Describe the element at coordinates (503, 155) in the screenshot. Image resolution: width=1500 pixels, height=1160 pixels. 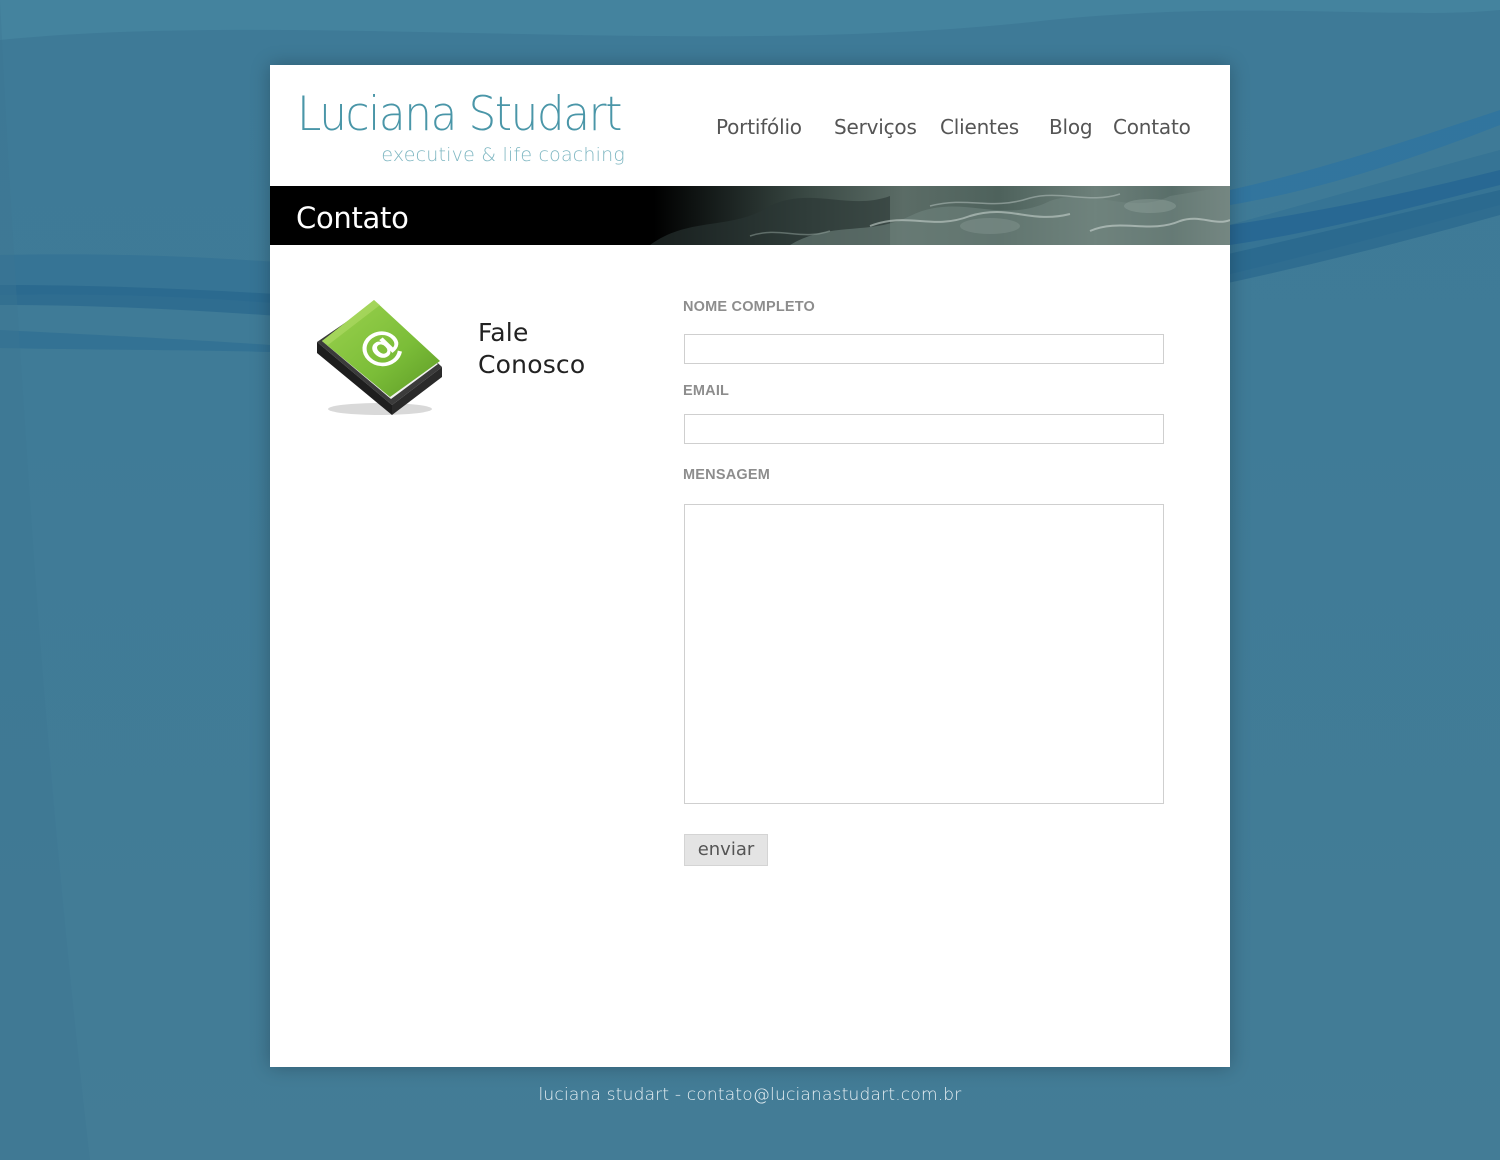
I see `logo-subtitle: executive & life coaching` at that location.